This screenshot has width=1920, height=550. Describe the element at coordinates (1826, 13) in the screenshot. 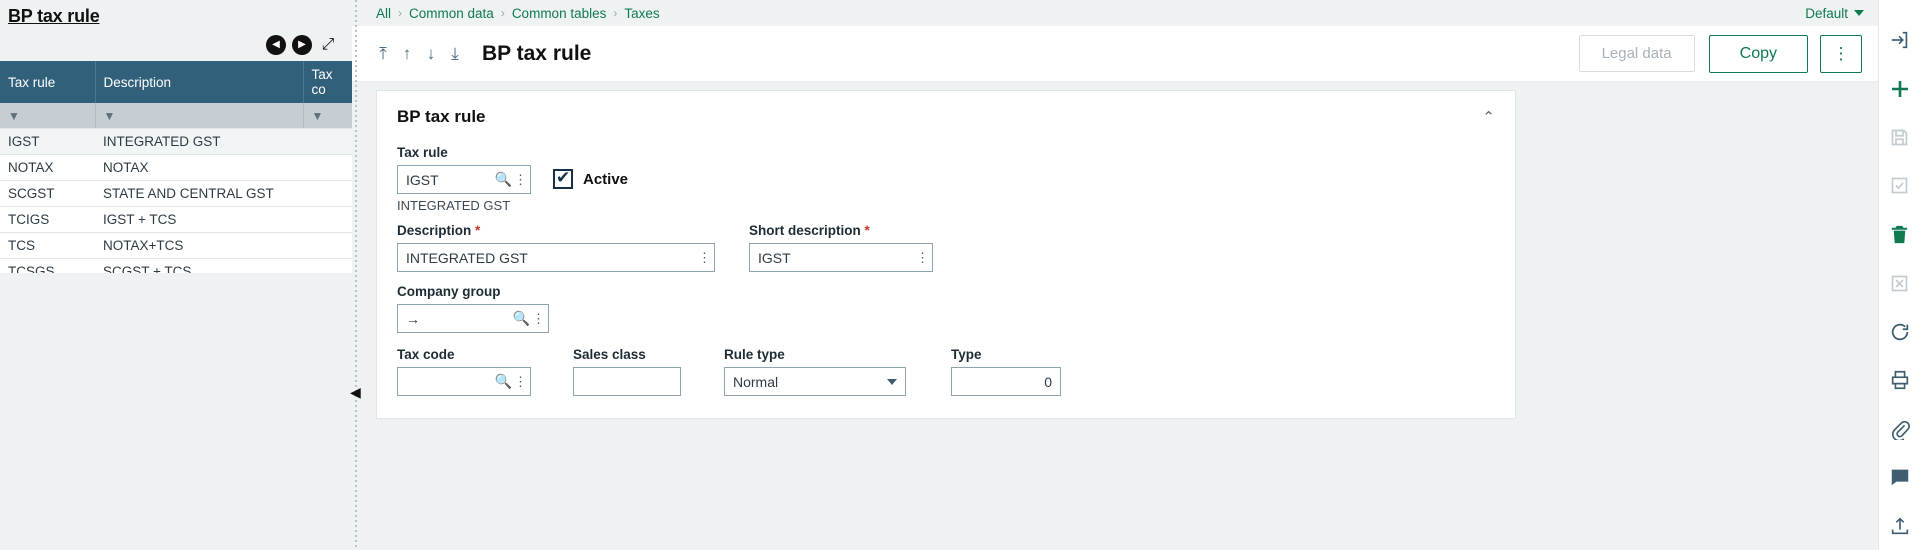

I see `default-view-label: Default` at that location.